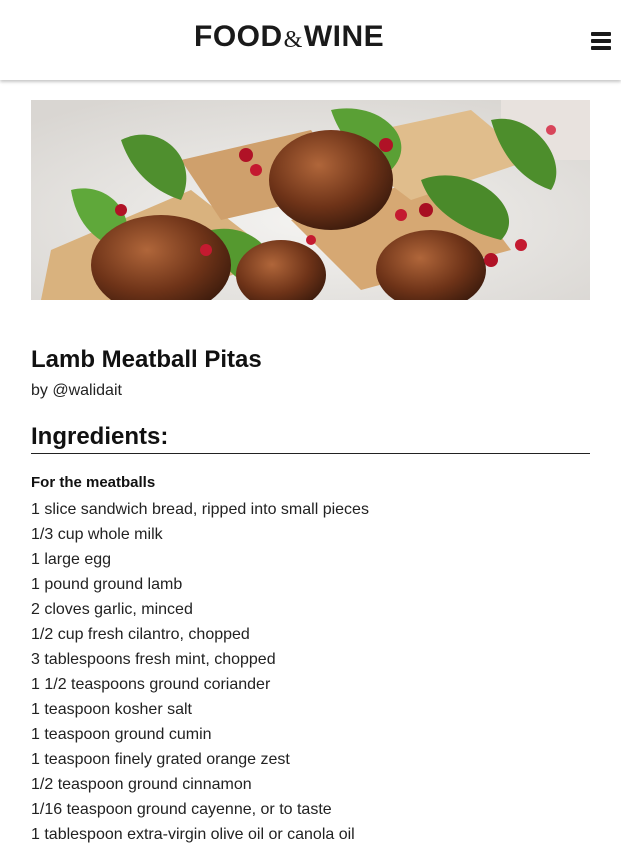 The width and height of the screenshot is (621, 847). I want to click on ingredient-item: 1 1/2 teaspoons ground coriander, so click(151, 684).